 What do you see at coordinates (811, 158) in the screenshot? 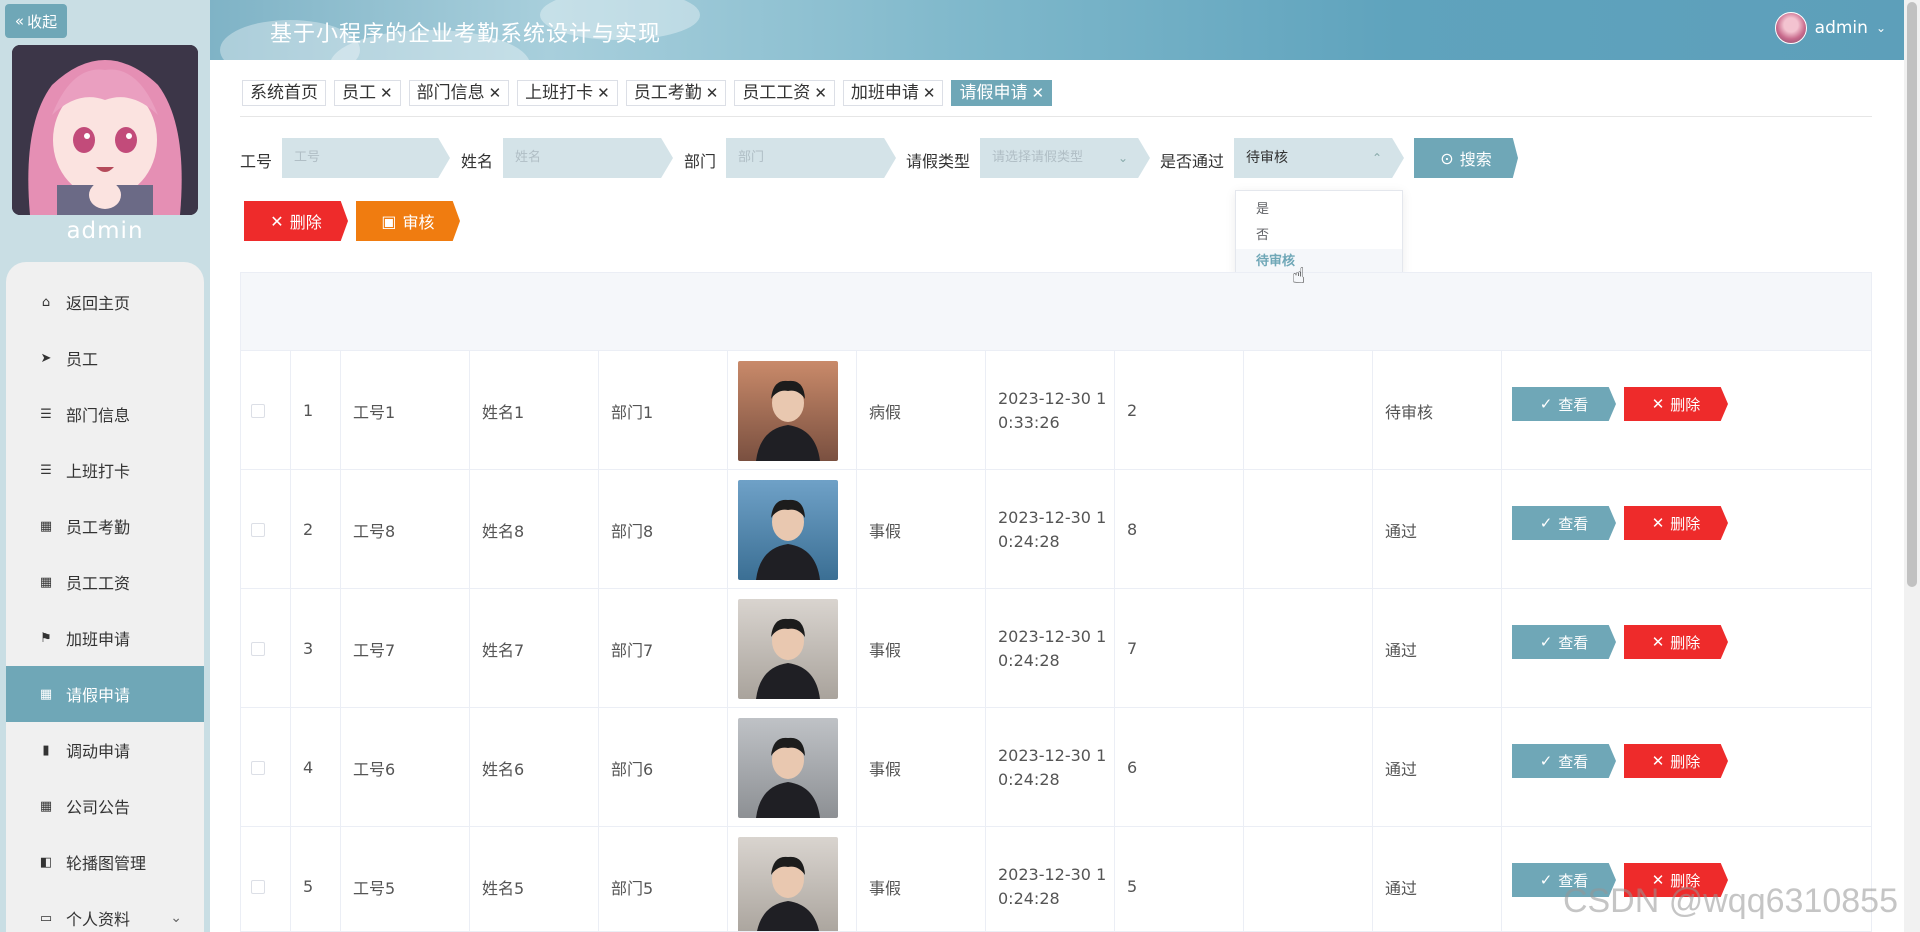
I see `bumen-input: 部门` at bounding box center [811, 158].